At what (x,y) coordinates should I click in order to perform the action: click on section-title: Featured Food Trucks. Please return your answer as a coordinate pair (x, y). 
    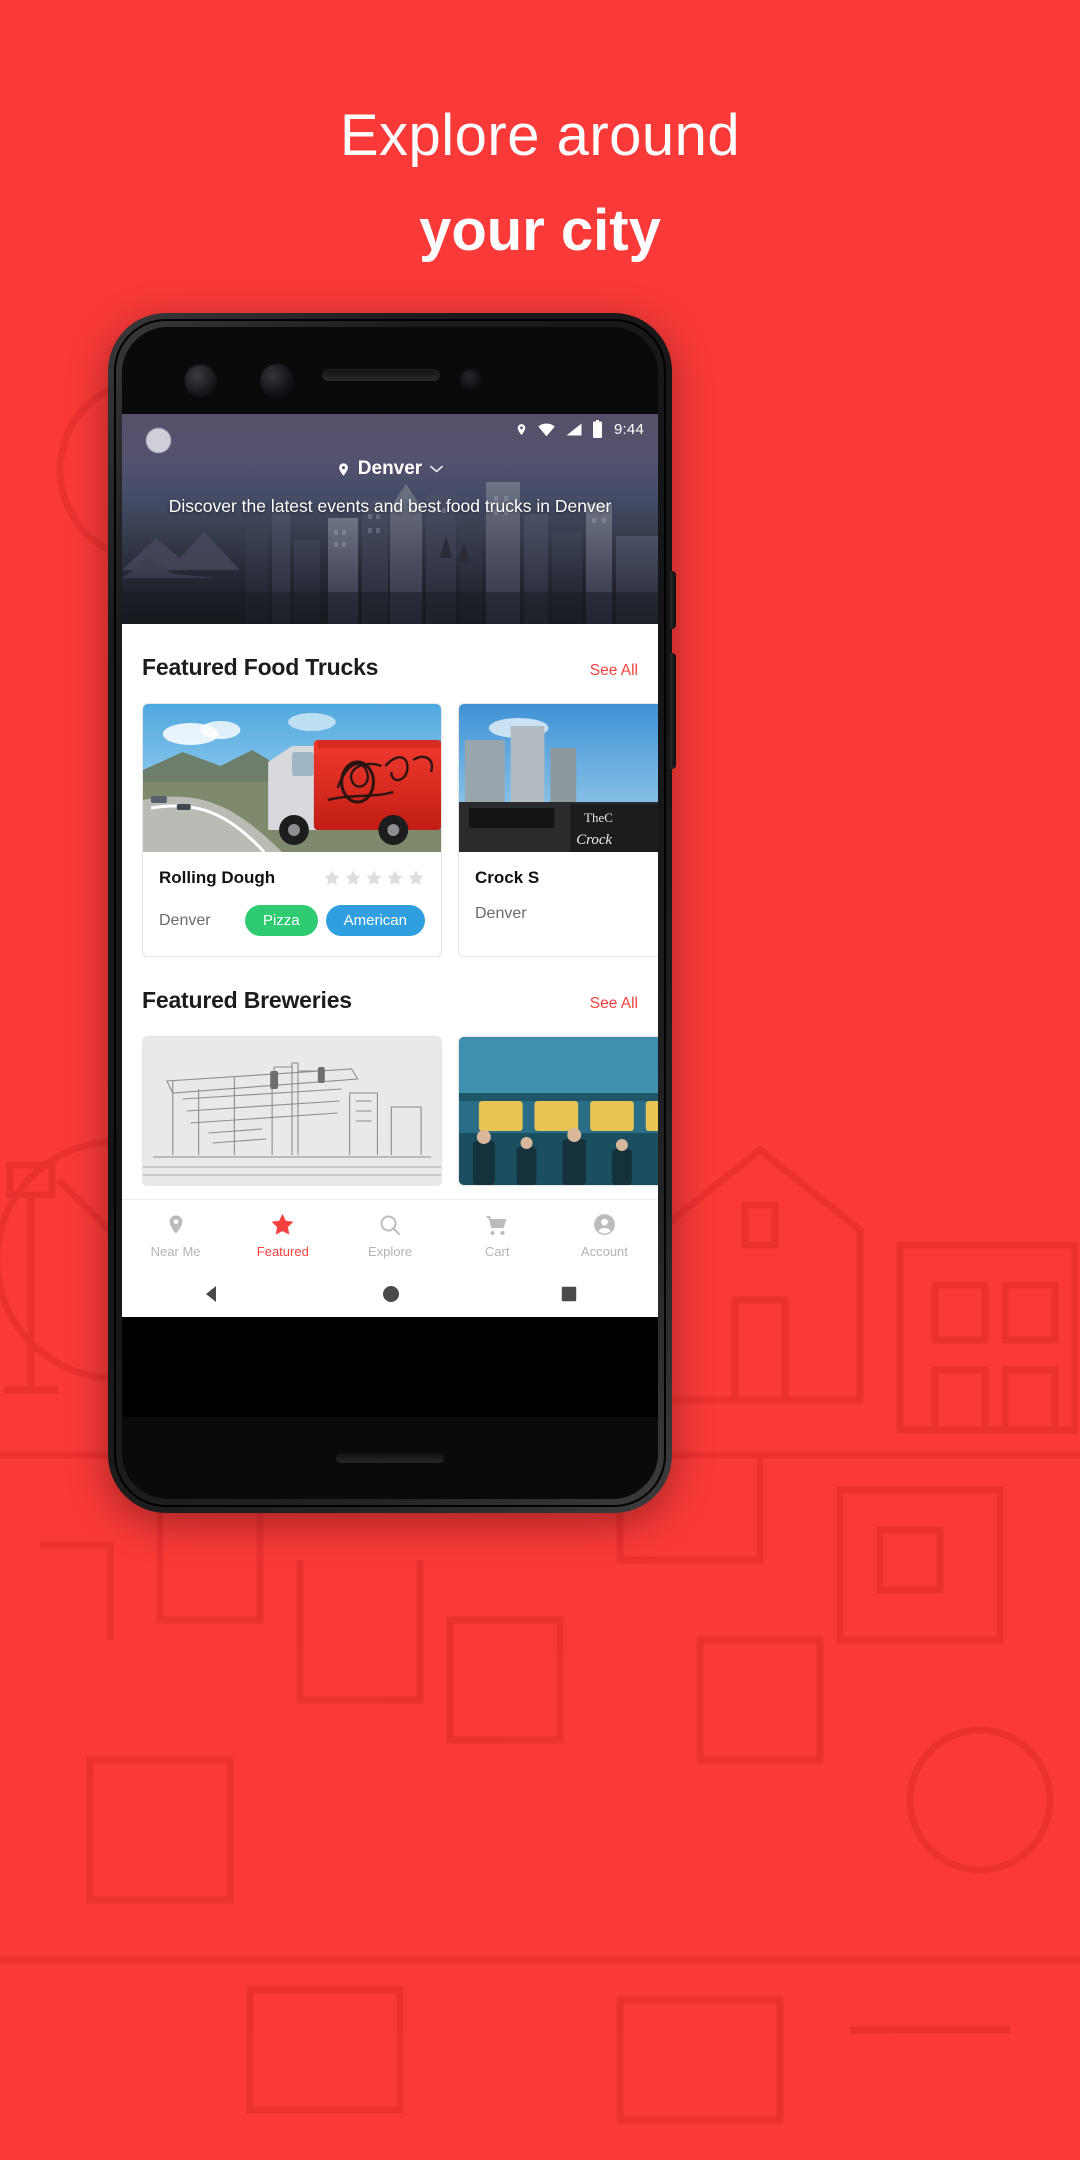
    Looking at the image, I should click on (260, 667).